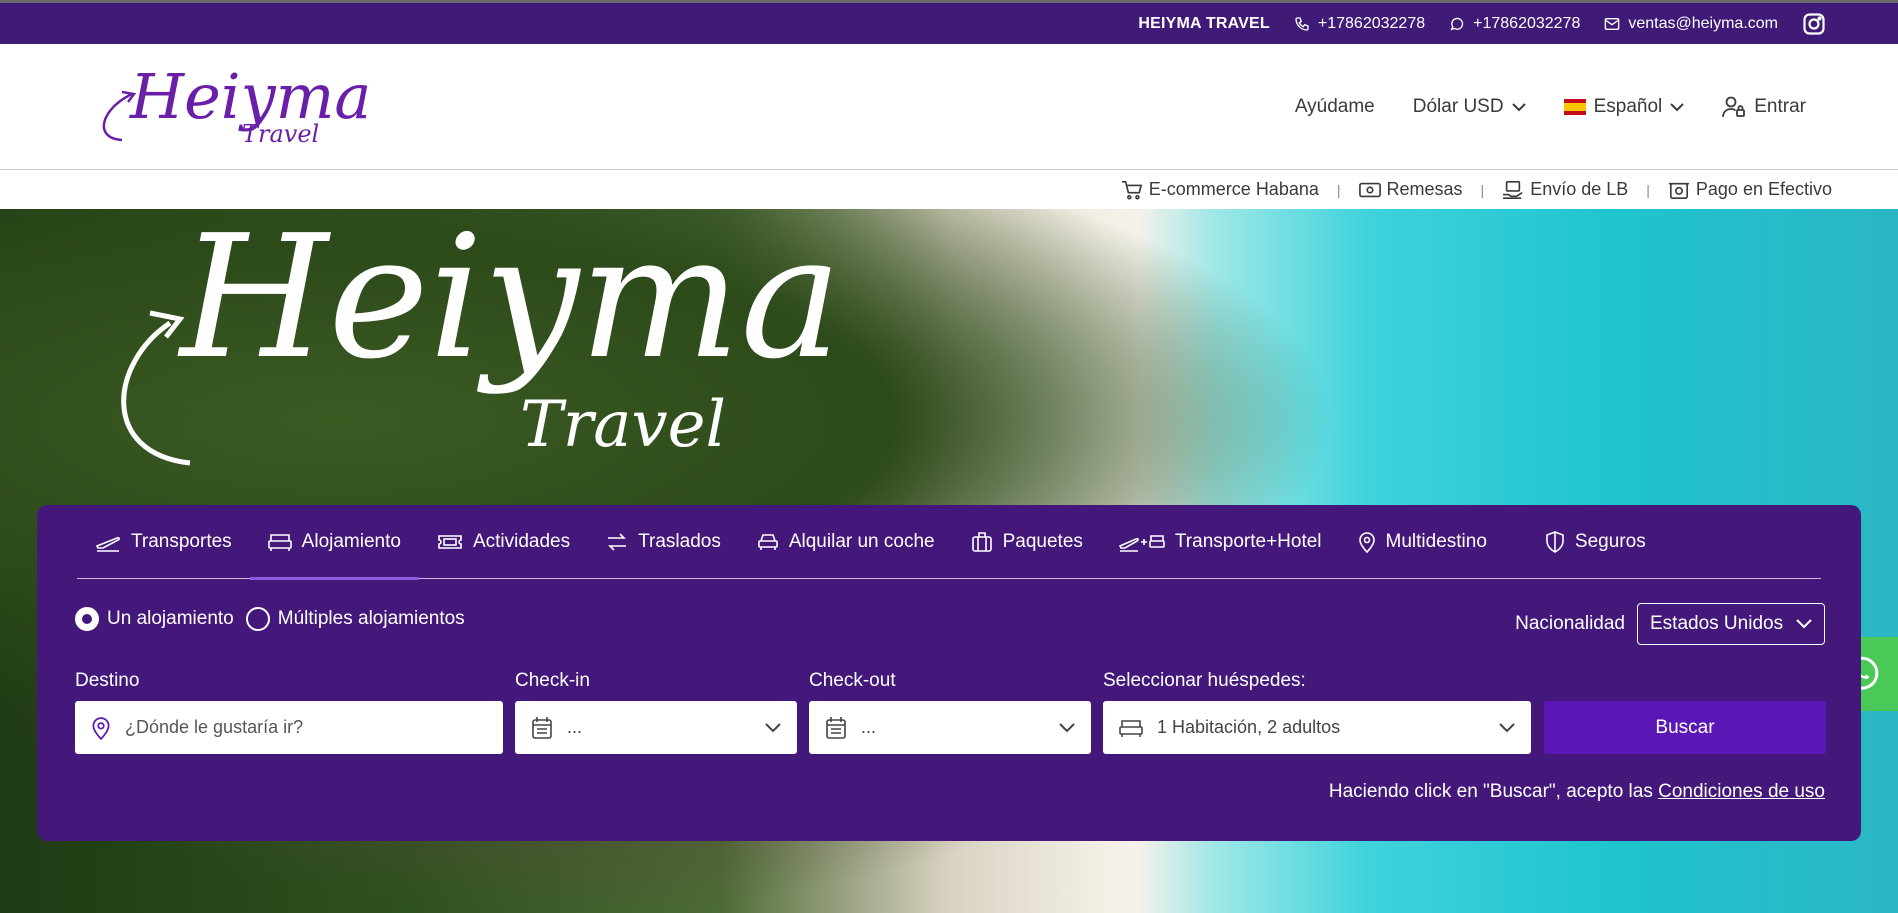  I want to click on logo-sub-text: Travel, so click(281, 134).